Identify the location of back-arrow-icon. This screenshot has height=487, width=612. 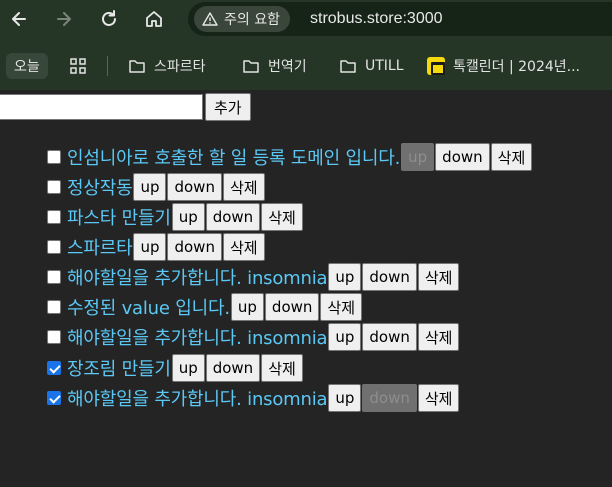
(19, 19).